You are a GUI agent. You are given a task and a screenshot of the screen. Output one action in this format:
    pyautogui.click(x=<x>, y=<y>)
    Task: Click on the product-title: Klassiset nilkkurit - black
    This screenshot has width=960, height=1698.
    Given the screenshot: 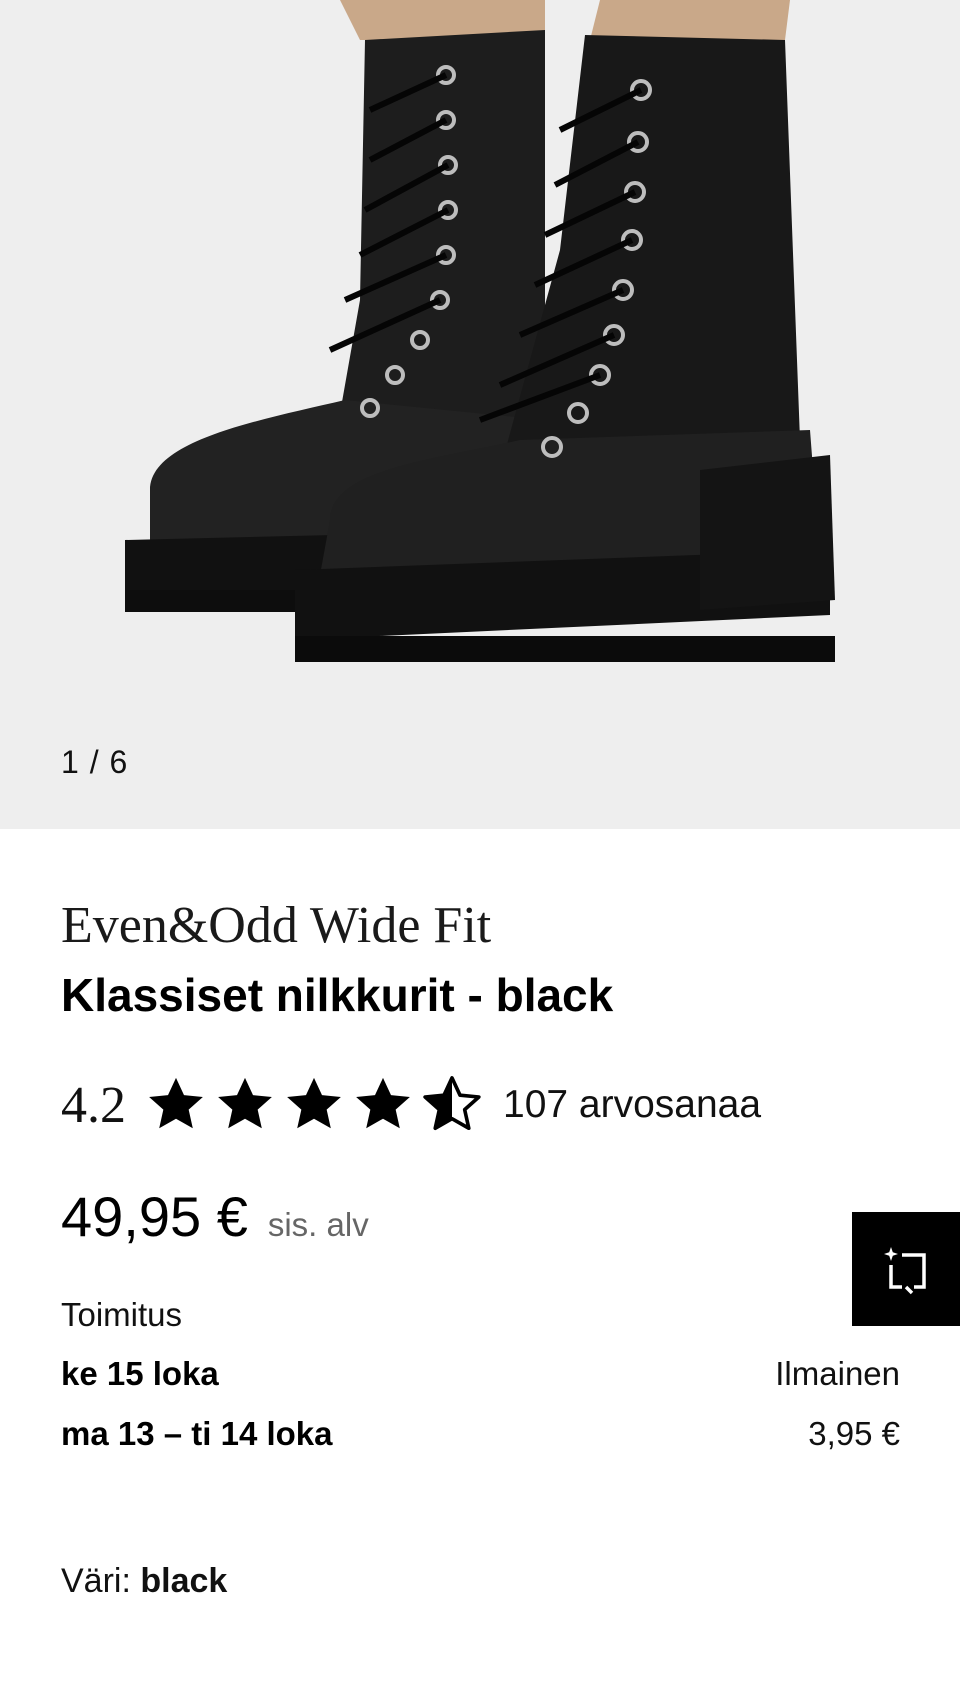 What is the action you would take?
    pyautogui.click(x=337, y=995)
    